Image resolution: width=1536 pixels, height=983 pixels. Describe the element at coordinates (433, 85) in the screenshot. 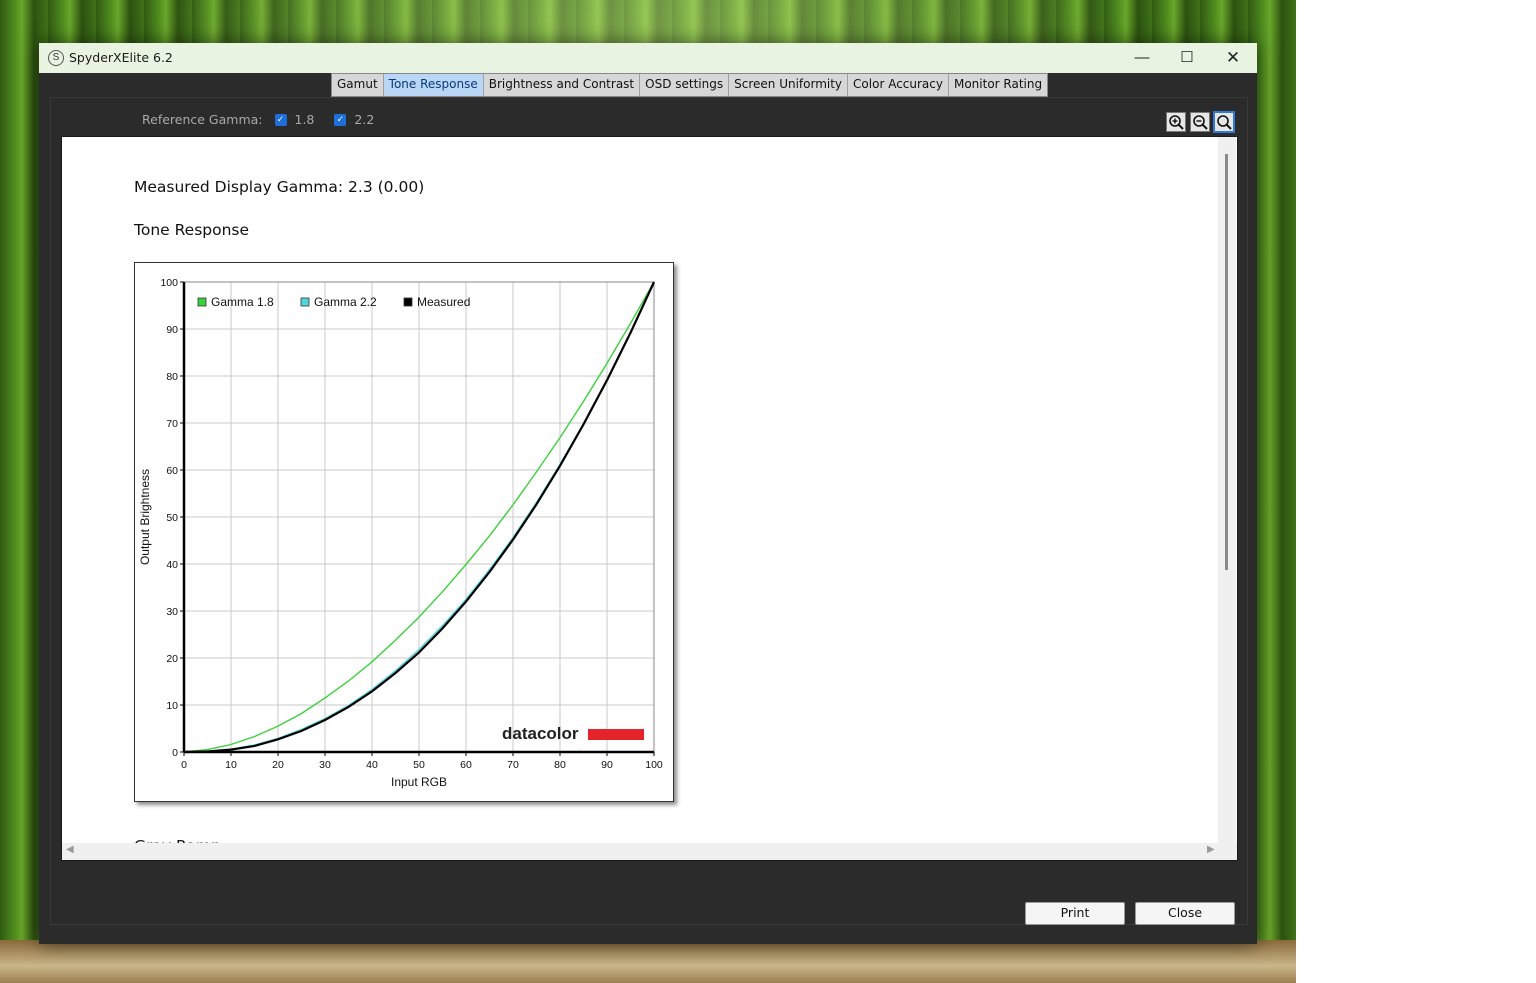

I see `tab-tone-response: Tone Response` at that location.